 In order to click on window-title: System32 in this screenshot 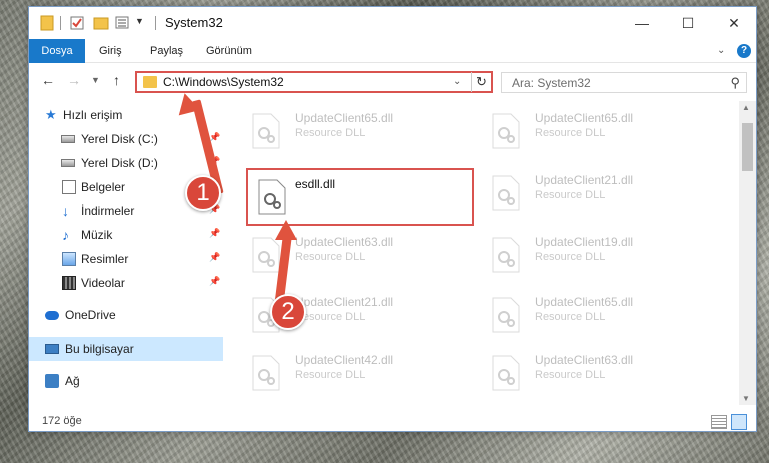, I will do `click(194, 22)`.